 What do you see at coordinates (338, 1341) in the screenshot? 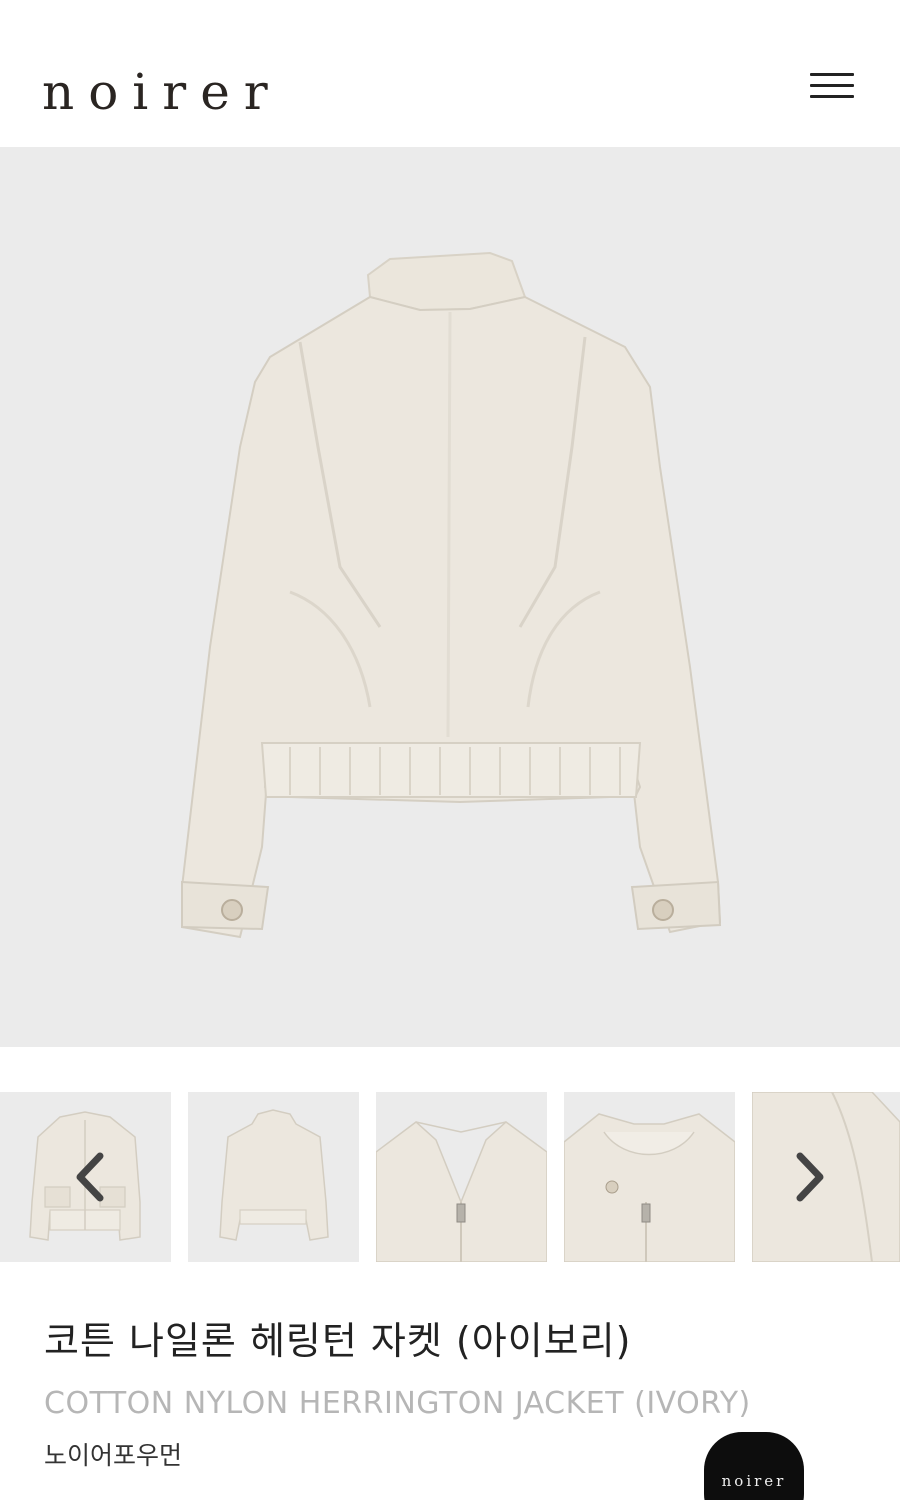
I see `product-title: 코튼 나일론 헤링턴 자켓 (아이보리)` at bounding box center [338, 1341].